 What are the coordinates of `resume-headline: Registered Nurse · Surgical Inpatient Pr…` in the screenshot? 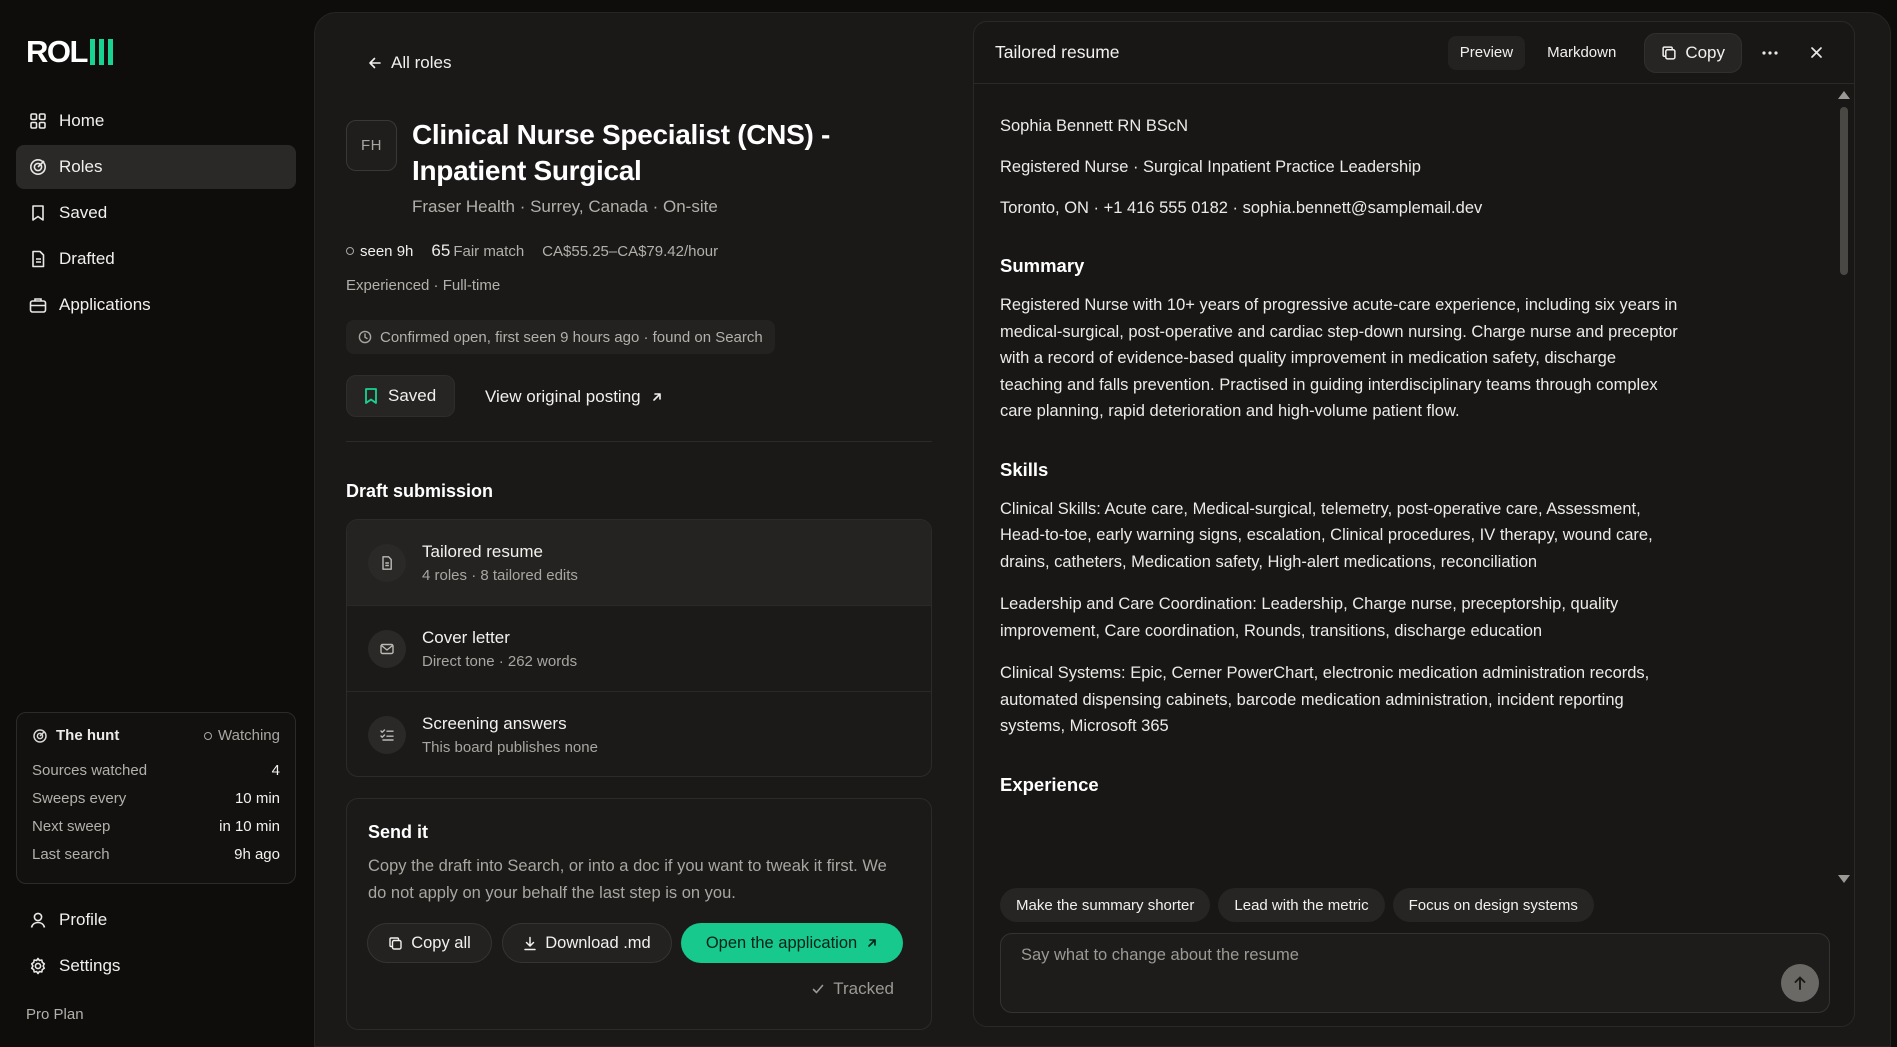 It's located at (1210, 167).